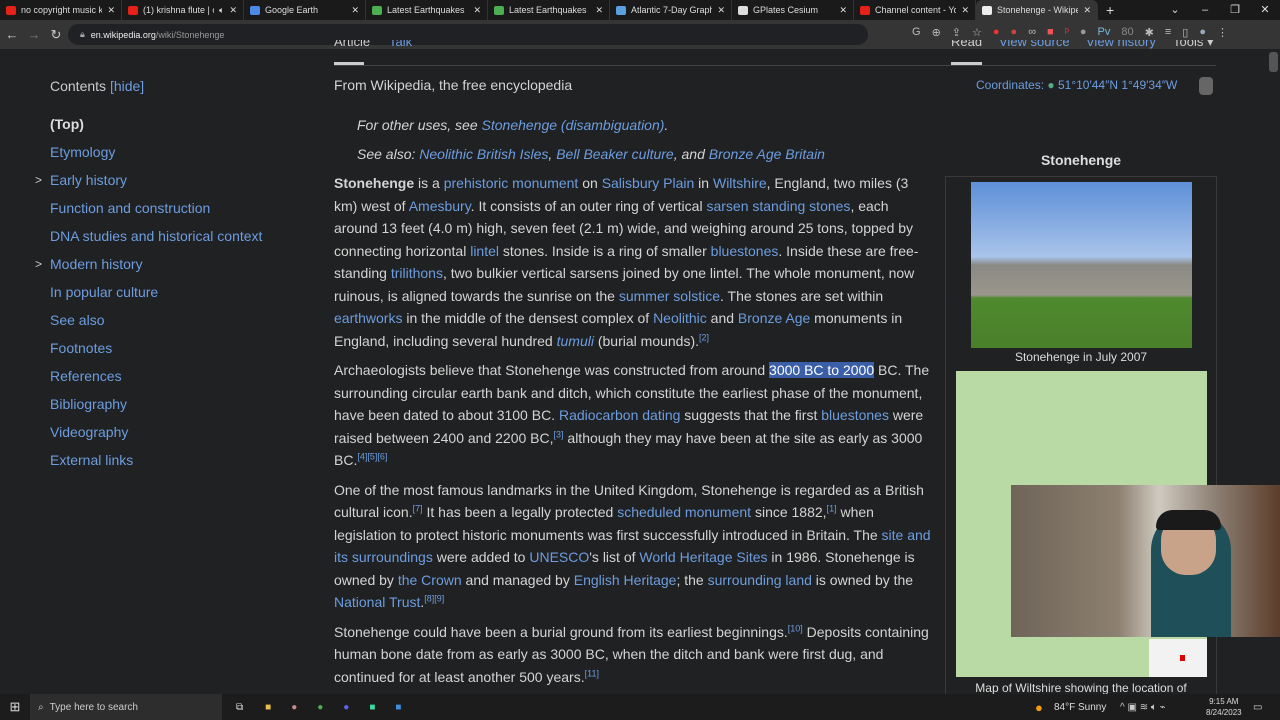  What do you see at coordinates (38, 180) in the screenshot?
I see `chevron-right-icon: >` at bounding box center [38, 180].